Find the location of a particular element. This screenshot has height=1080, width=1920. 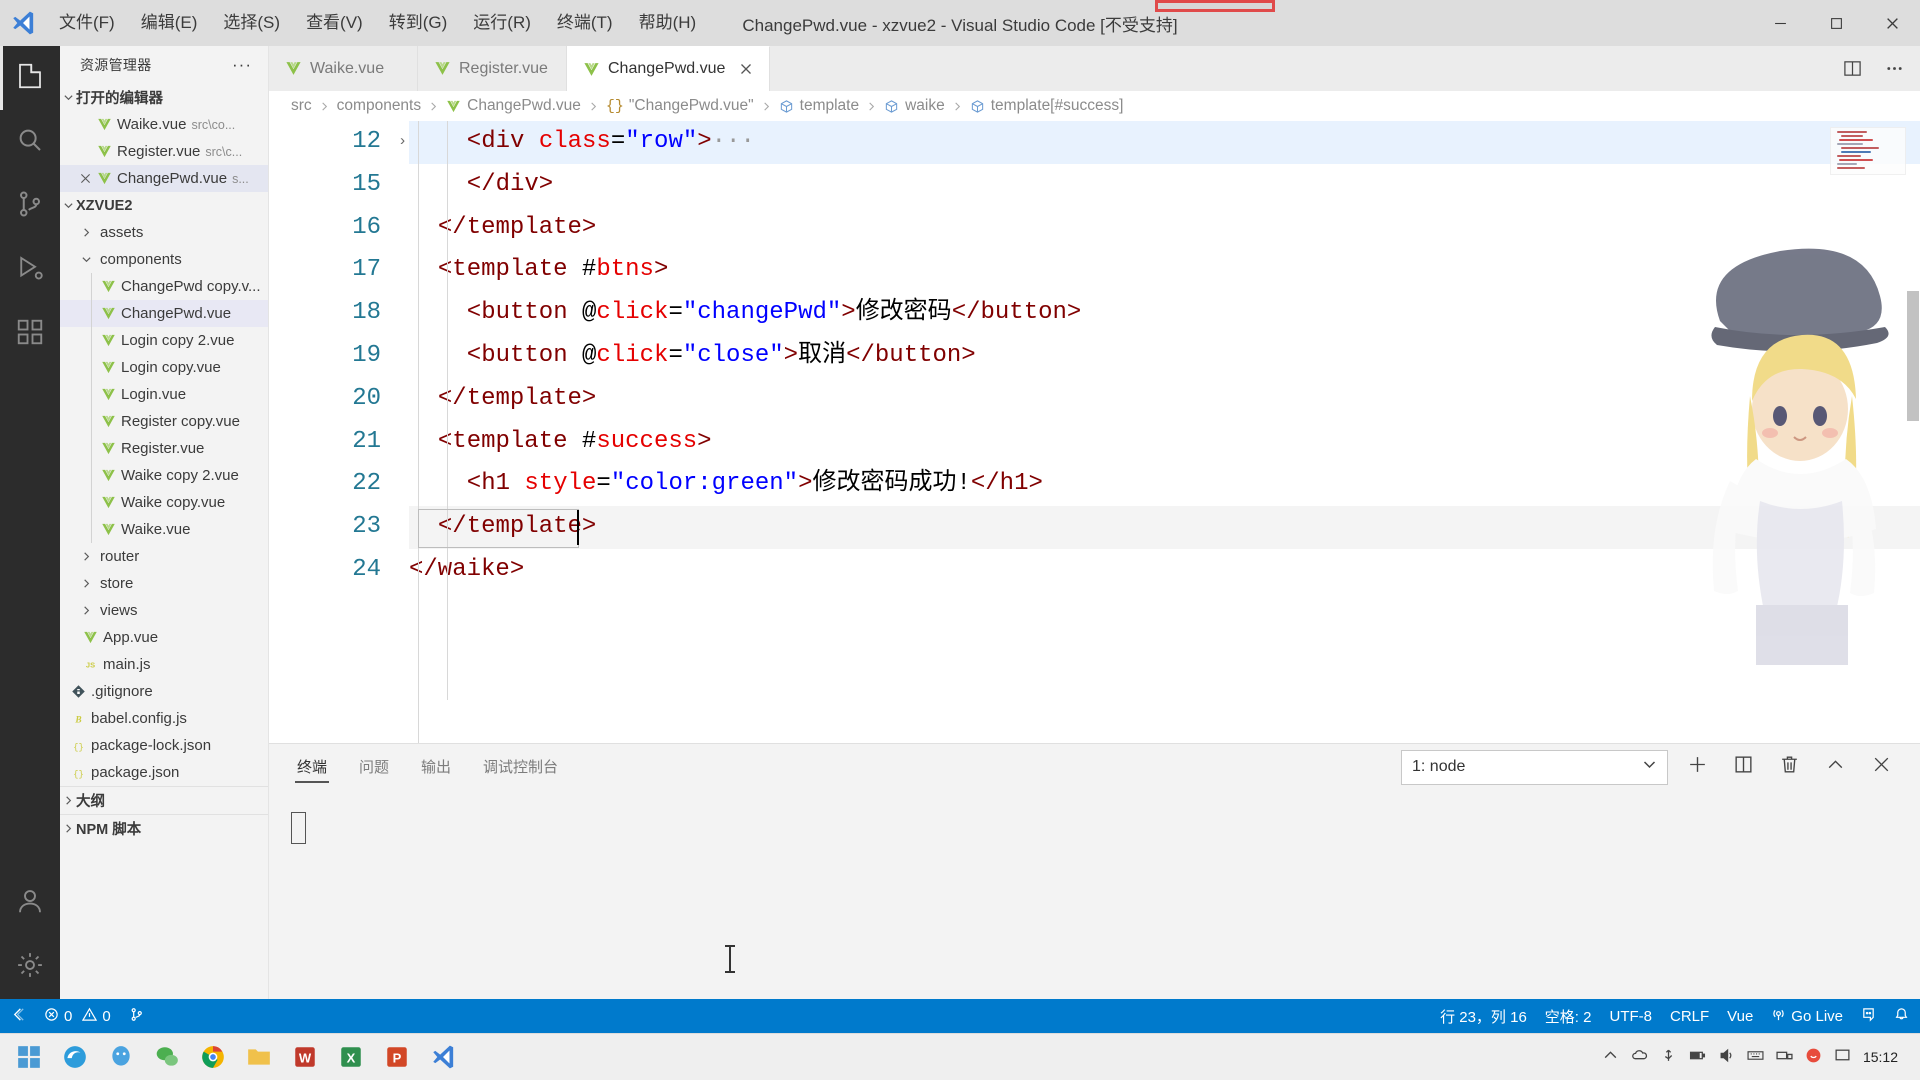

menu-view: 查看(V) is located at coordinates (334, 23).